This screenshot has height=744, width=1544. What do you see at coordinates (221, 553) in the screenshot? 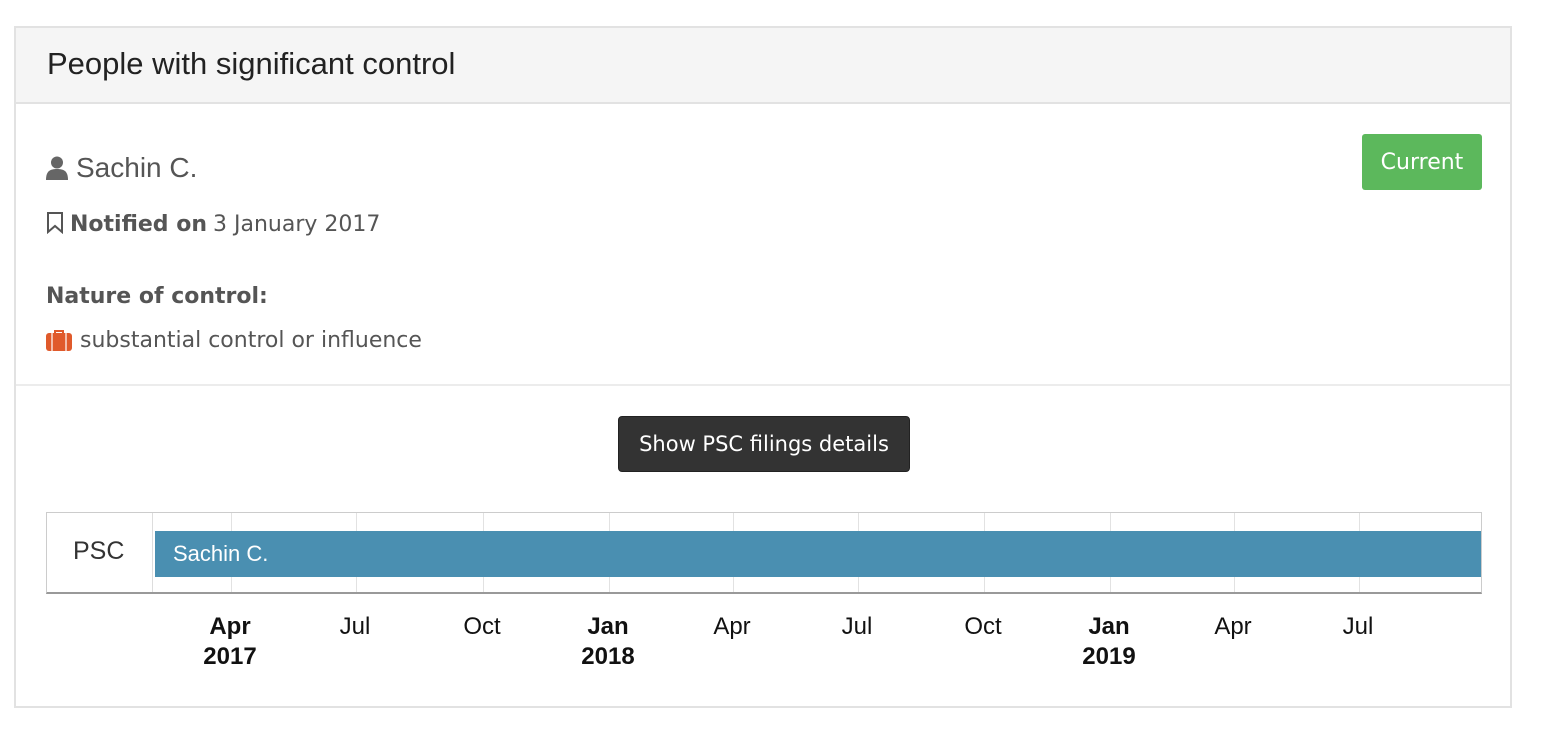
I see `timeline-bar-label: Sachin C.` at bounding box center [221, 553].